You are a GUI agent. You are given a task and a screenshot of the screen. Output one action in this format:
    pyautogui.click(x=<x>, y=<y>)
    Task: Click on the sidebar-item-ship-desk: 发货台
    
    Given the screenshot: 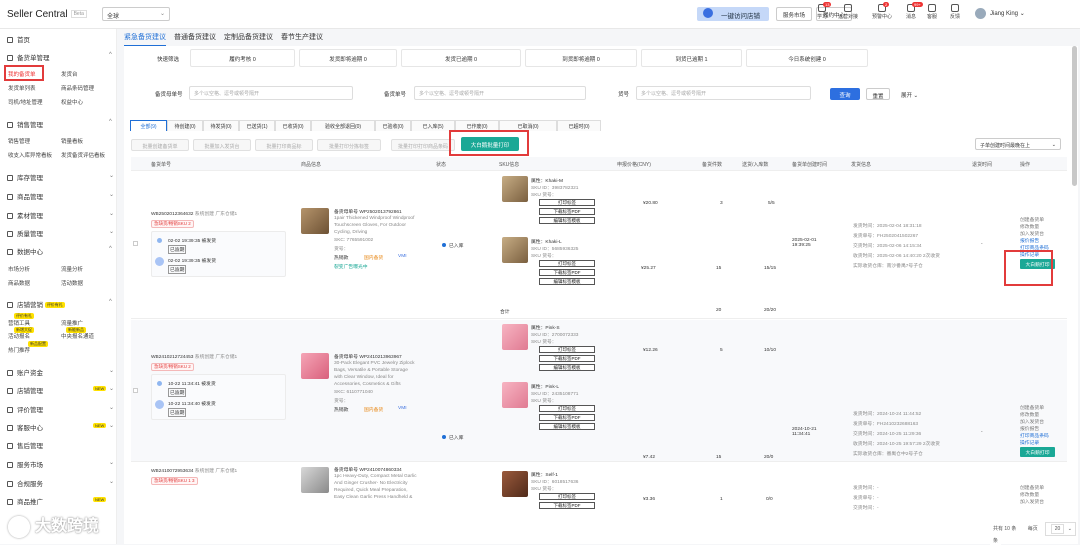 What is the action you would take?
    pyautogui.click(x=69, y=74)
    